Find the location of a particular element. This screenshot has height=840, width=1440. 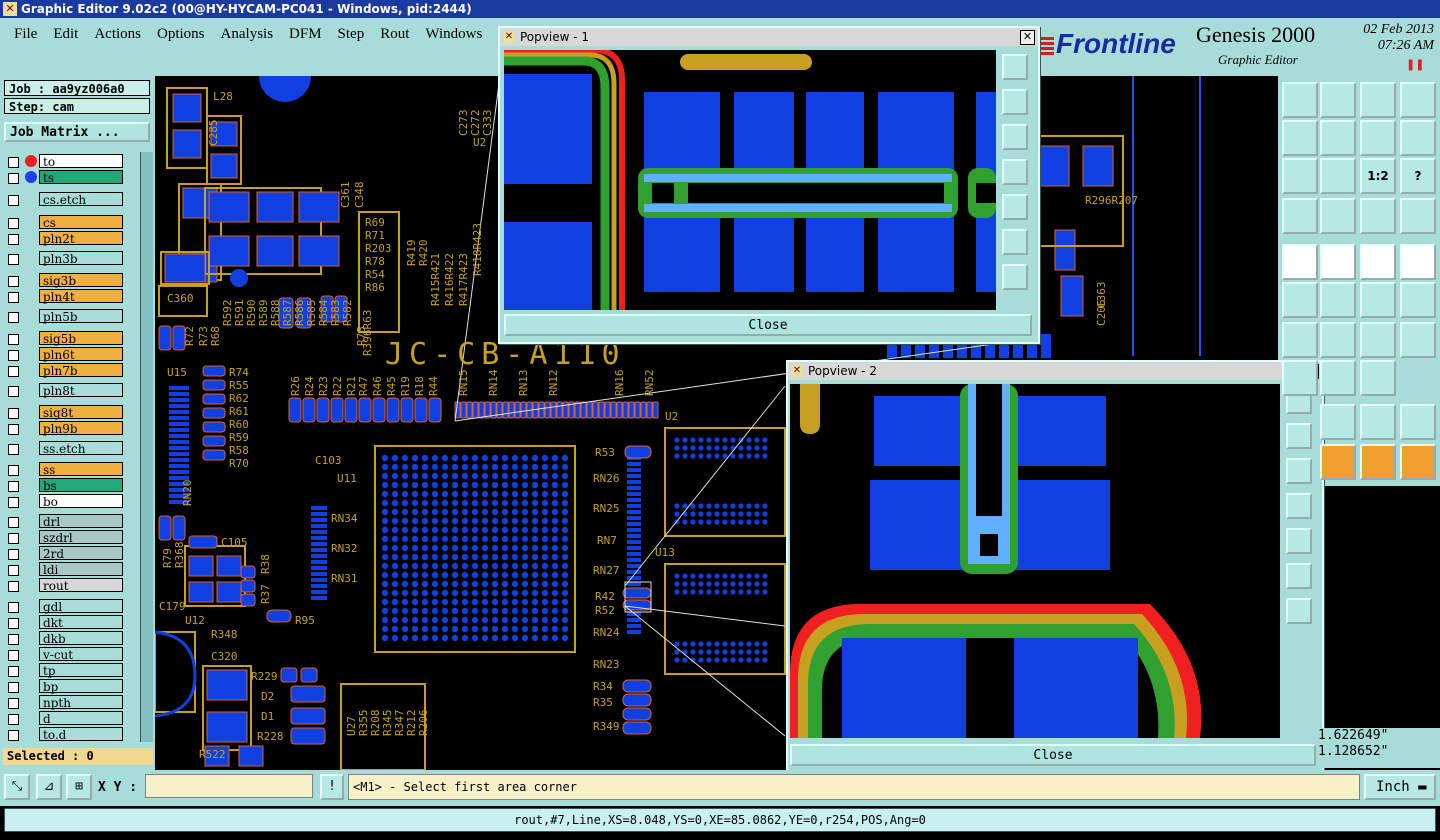

select-point-icon is located at coordinates (1418, 262).